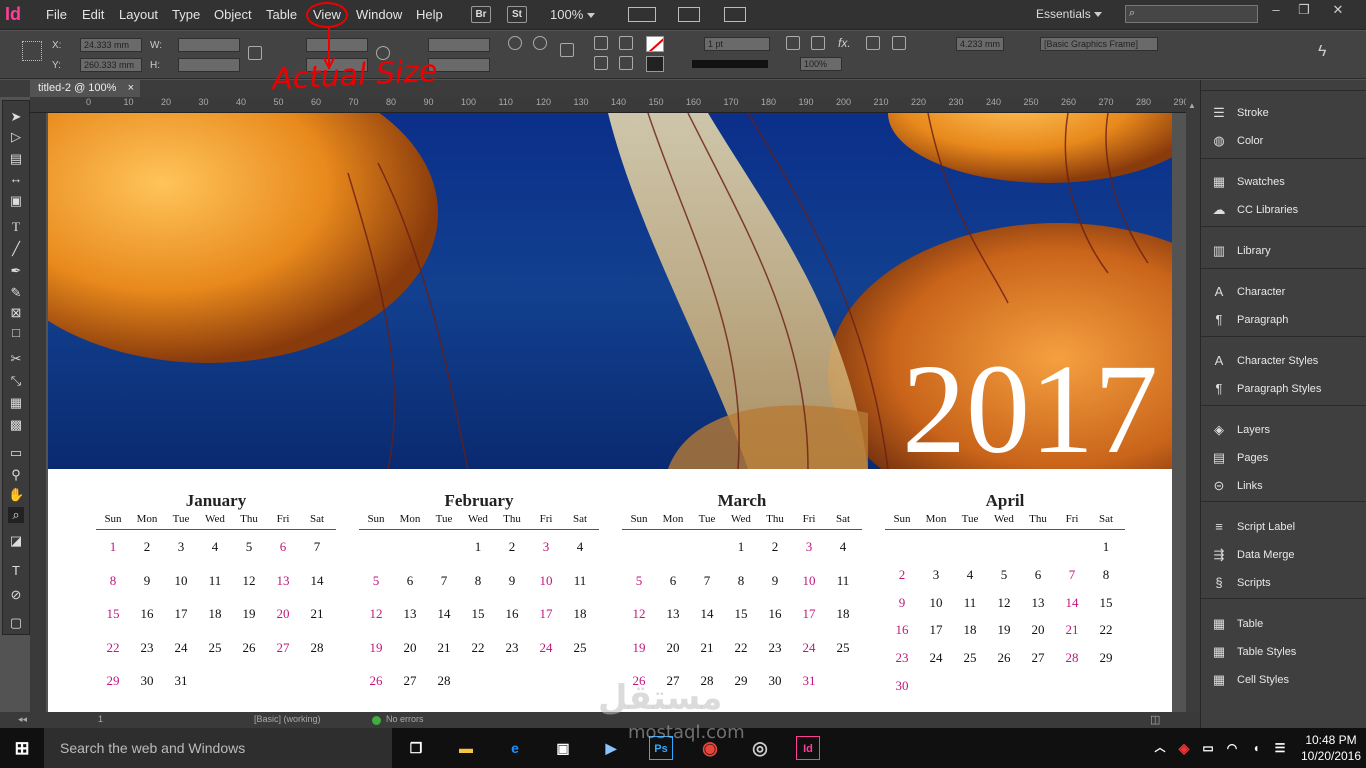 The width and height of the screenshot is (1366, 768). I want to click on windows-start-icon: ⊞, so click(22, 748).